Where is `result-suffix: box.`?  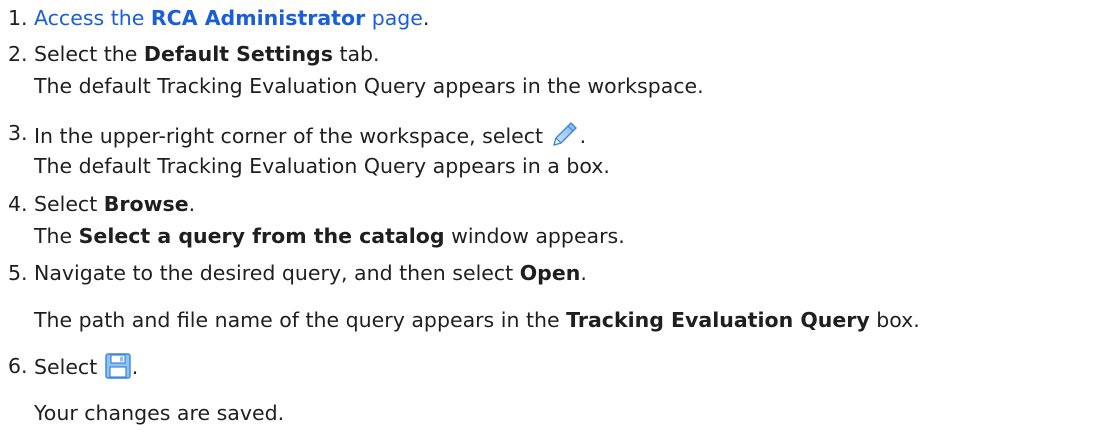
result-suffix: box. is located at coordinates (894, 320).